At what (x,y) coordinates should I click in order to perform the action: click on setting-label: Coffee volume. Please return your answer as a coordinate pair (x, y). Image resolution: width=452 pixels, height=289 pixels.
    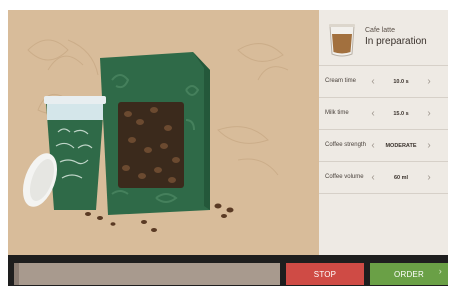
    Looking at the image, I should click on (344, 176).